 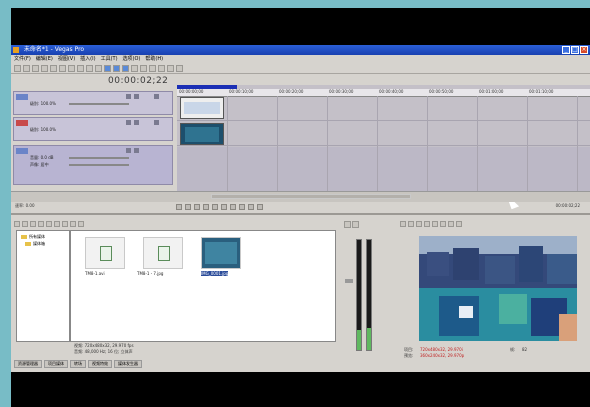 I want to click on track-volume-label: 音量: 0.0 dB, so click(x=42, y=157).